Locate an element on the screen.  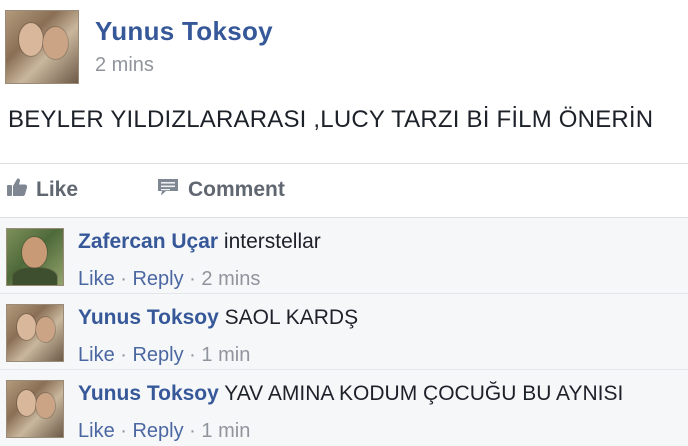
comment-body: Zafercan Uçar interstellar is located at coordinates (199, 242).